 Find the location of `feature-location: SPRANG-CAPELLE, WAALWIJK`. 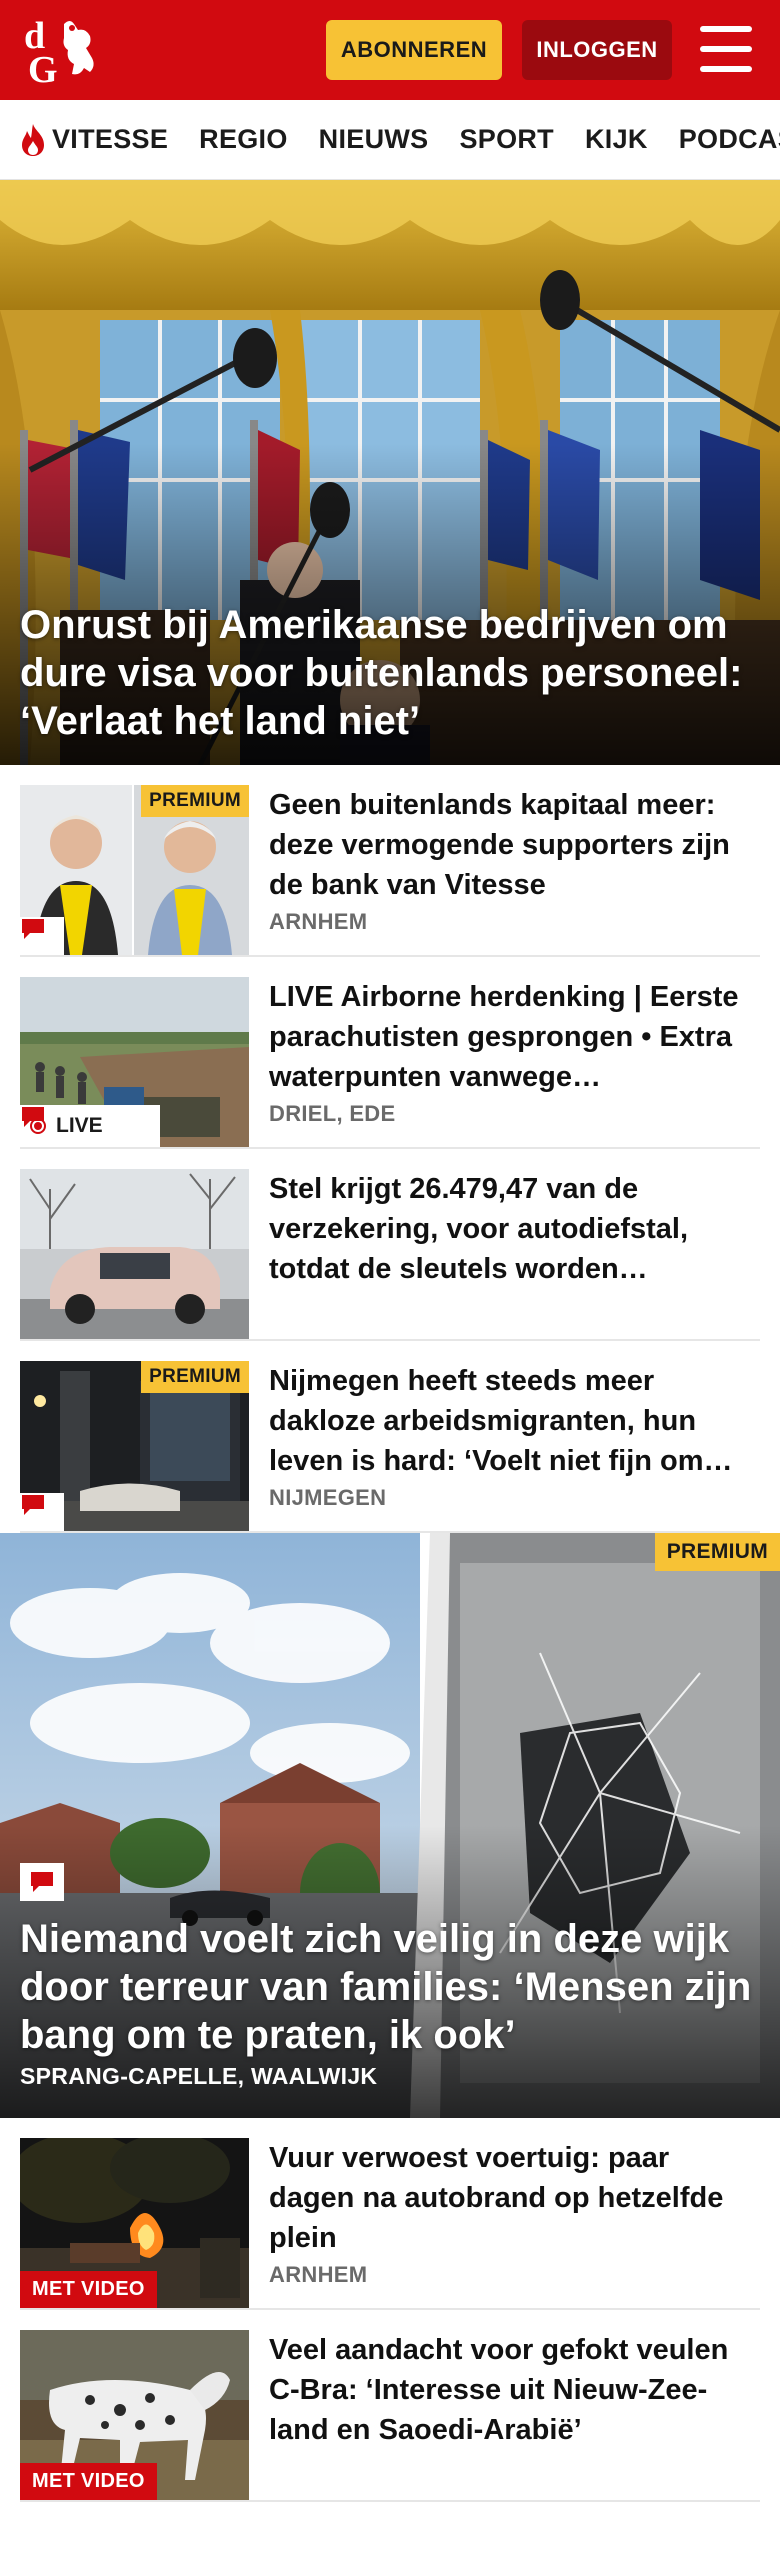

feature-location: SPRANG-CAPELLE, WAALWIJK is located at coordinates (199, 2076).